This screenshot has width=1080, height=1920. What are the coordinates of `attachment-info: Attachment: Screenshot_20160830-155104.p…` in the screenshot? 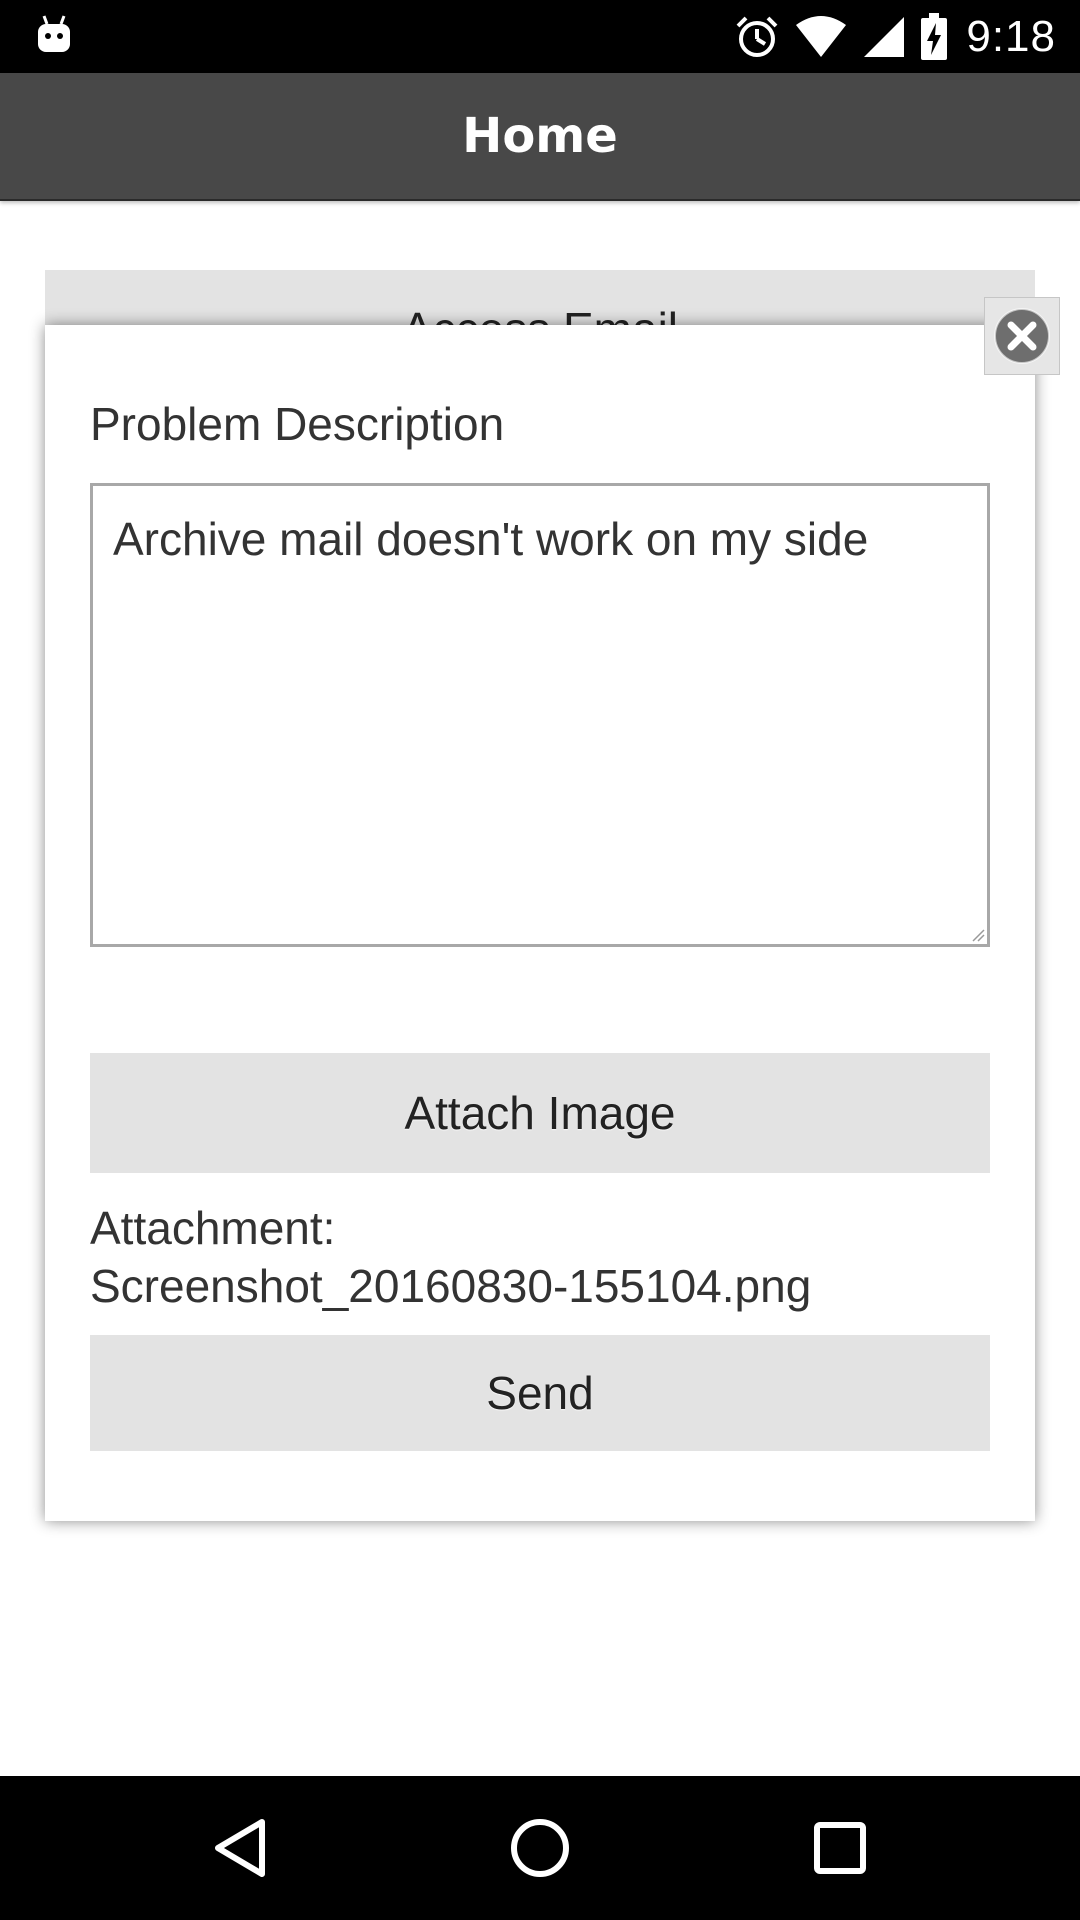 It's located at (540, 1257).